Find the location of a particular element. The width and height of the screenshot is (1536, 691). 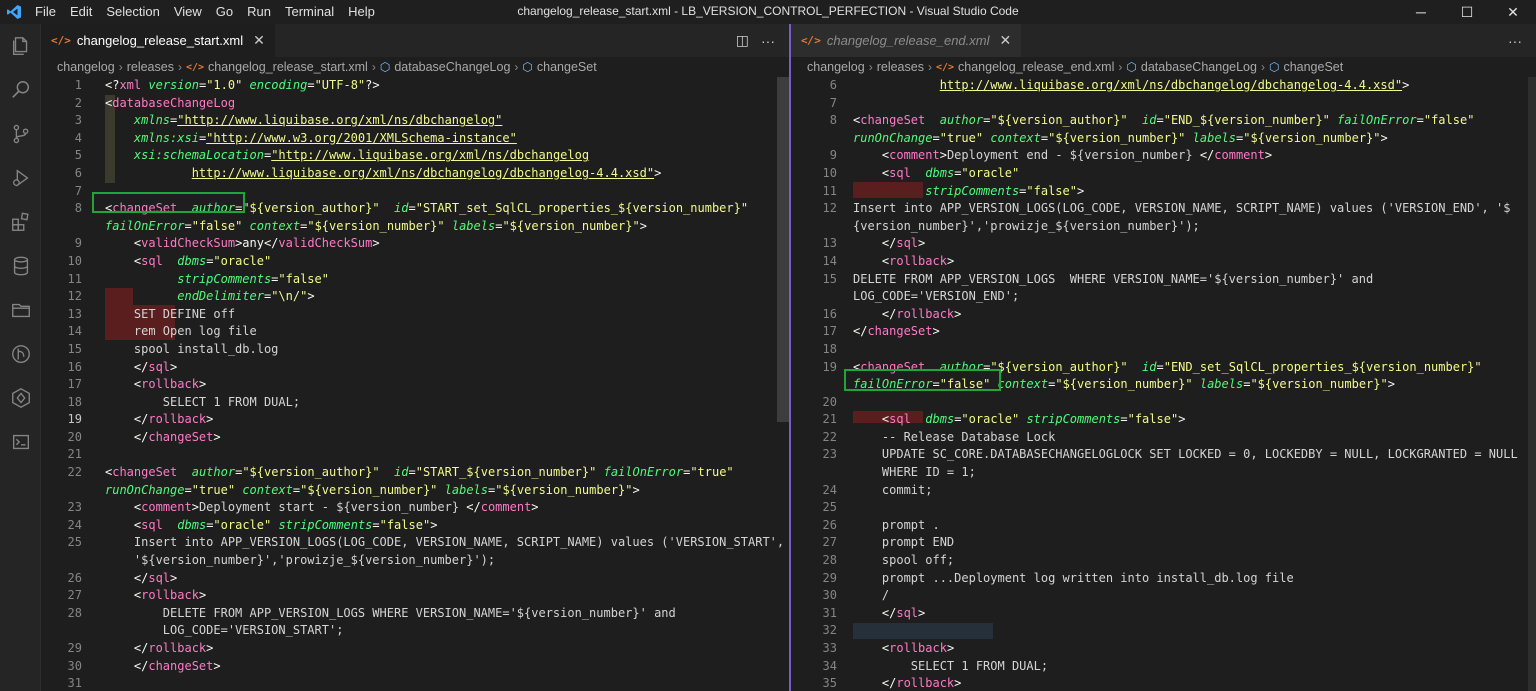

code-text: <validCheckSum>any</validCheckSum> is located at coordinates (242, 244).